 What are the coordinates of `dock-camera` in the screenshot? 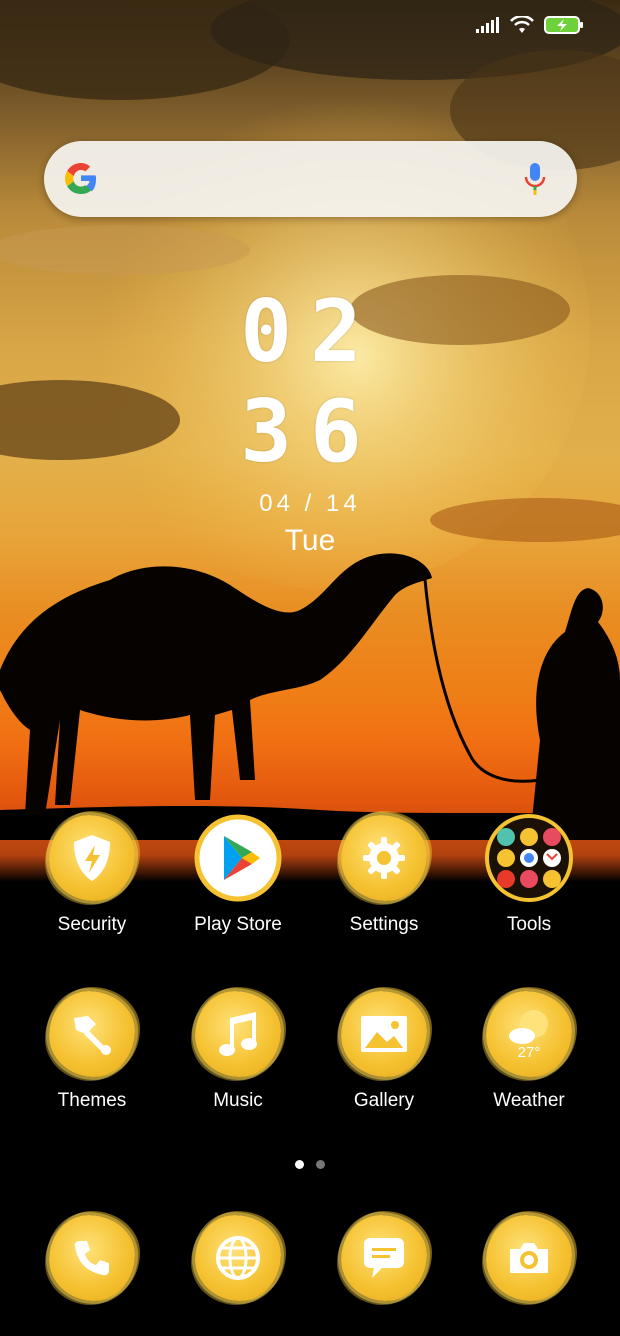 It's located at (529, 1258).